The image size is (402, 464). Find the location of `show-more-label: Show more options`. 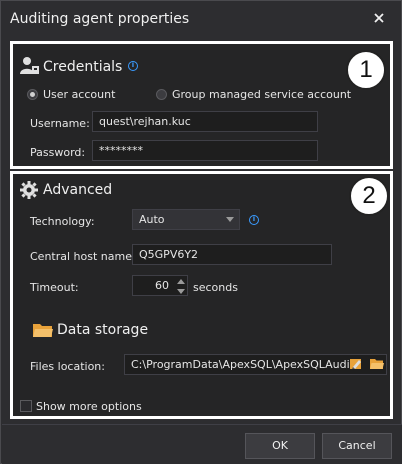

show-more-label: Show more options is located at coordinates (89, 406).